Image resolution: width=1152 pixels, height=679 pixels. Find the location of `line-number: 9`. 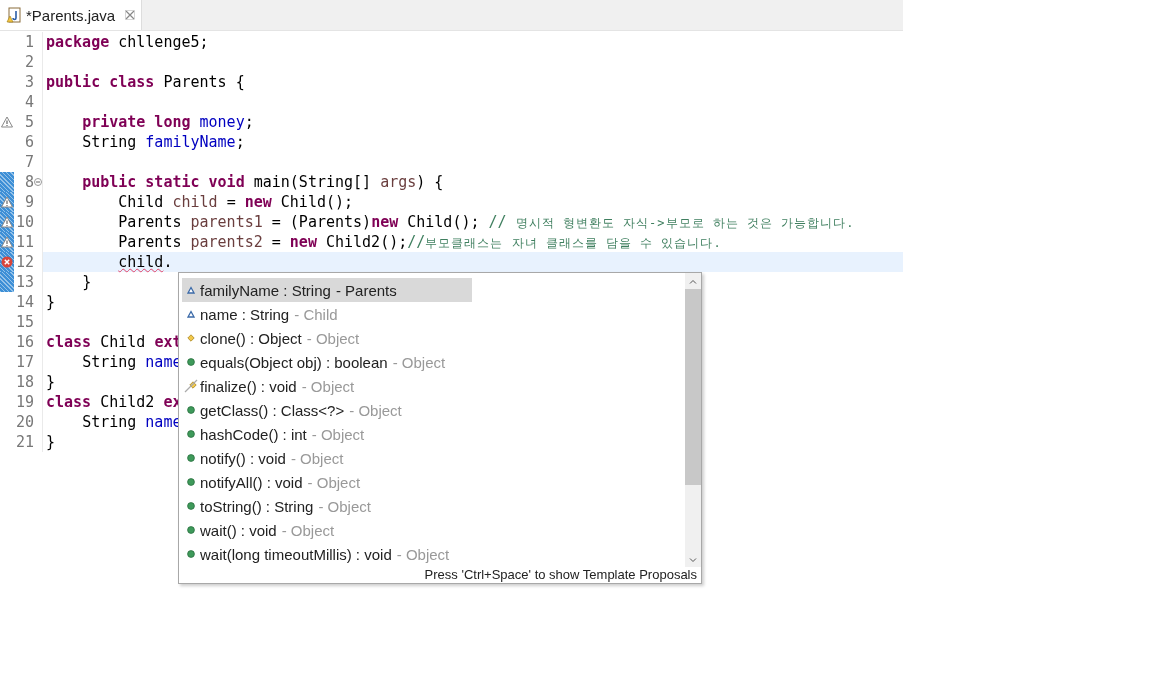

line-number: 9 is located at coordinates (28, 202).